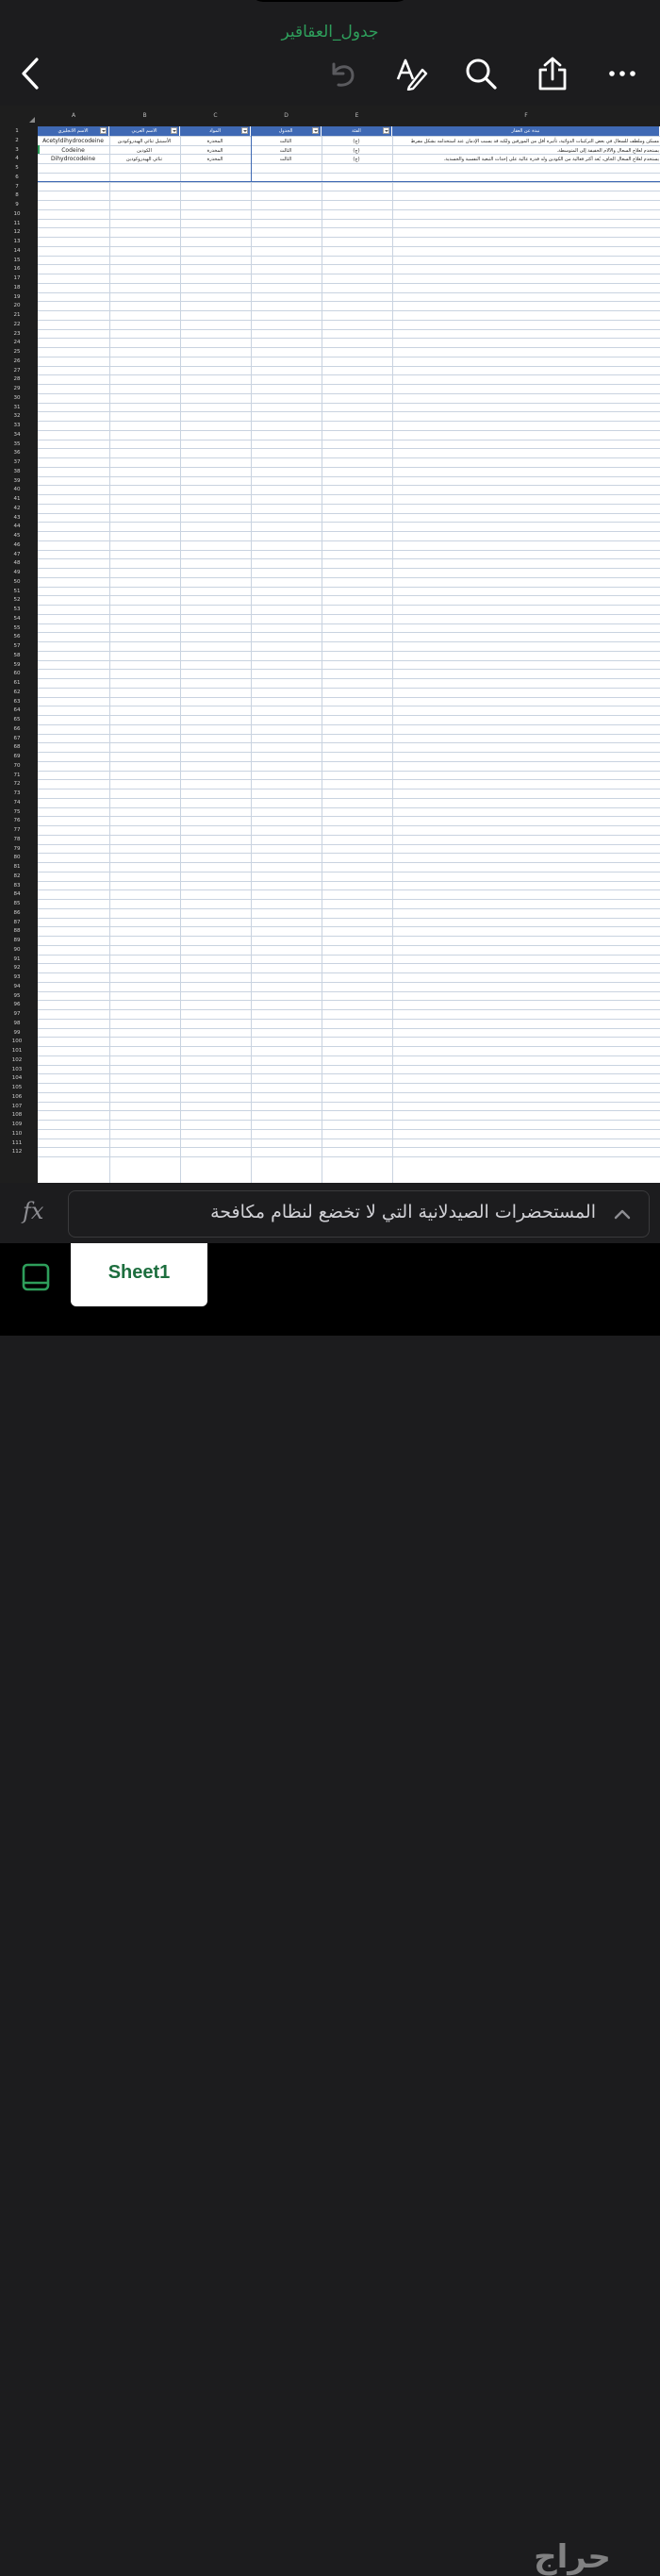 The width and height of the screenshot is (660, 2576). What do you see at coordinates (36, 1279) in the screenshot?
I see `sheets-list-button` at bounding box center [36, 1279].